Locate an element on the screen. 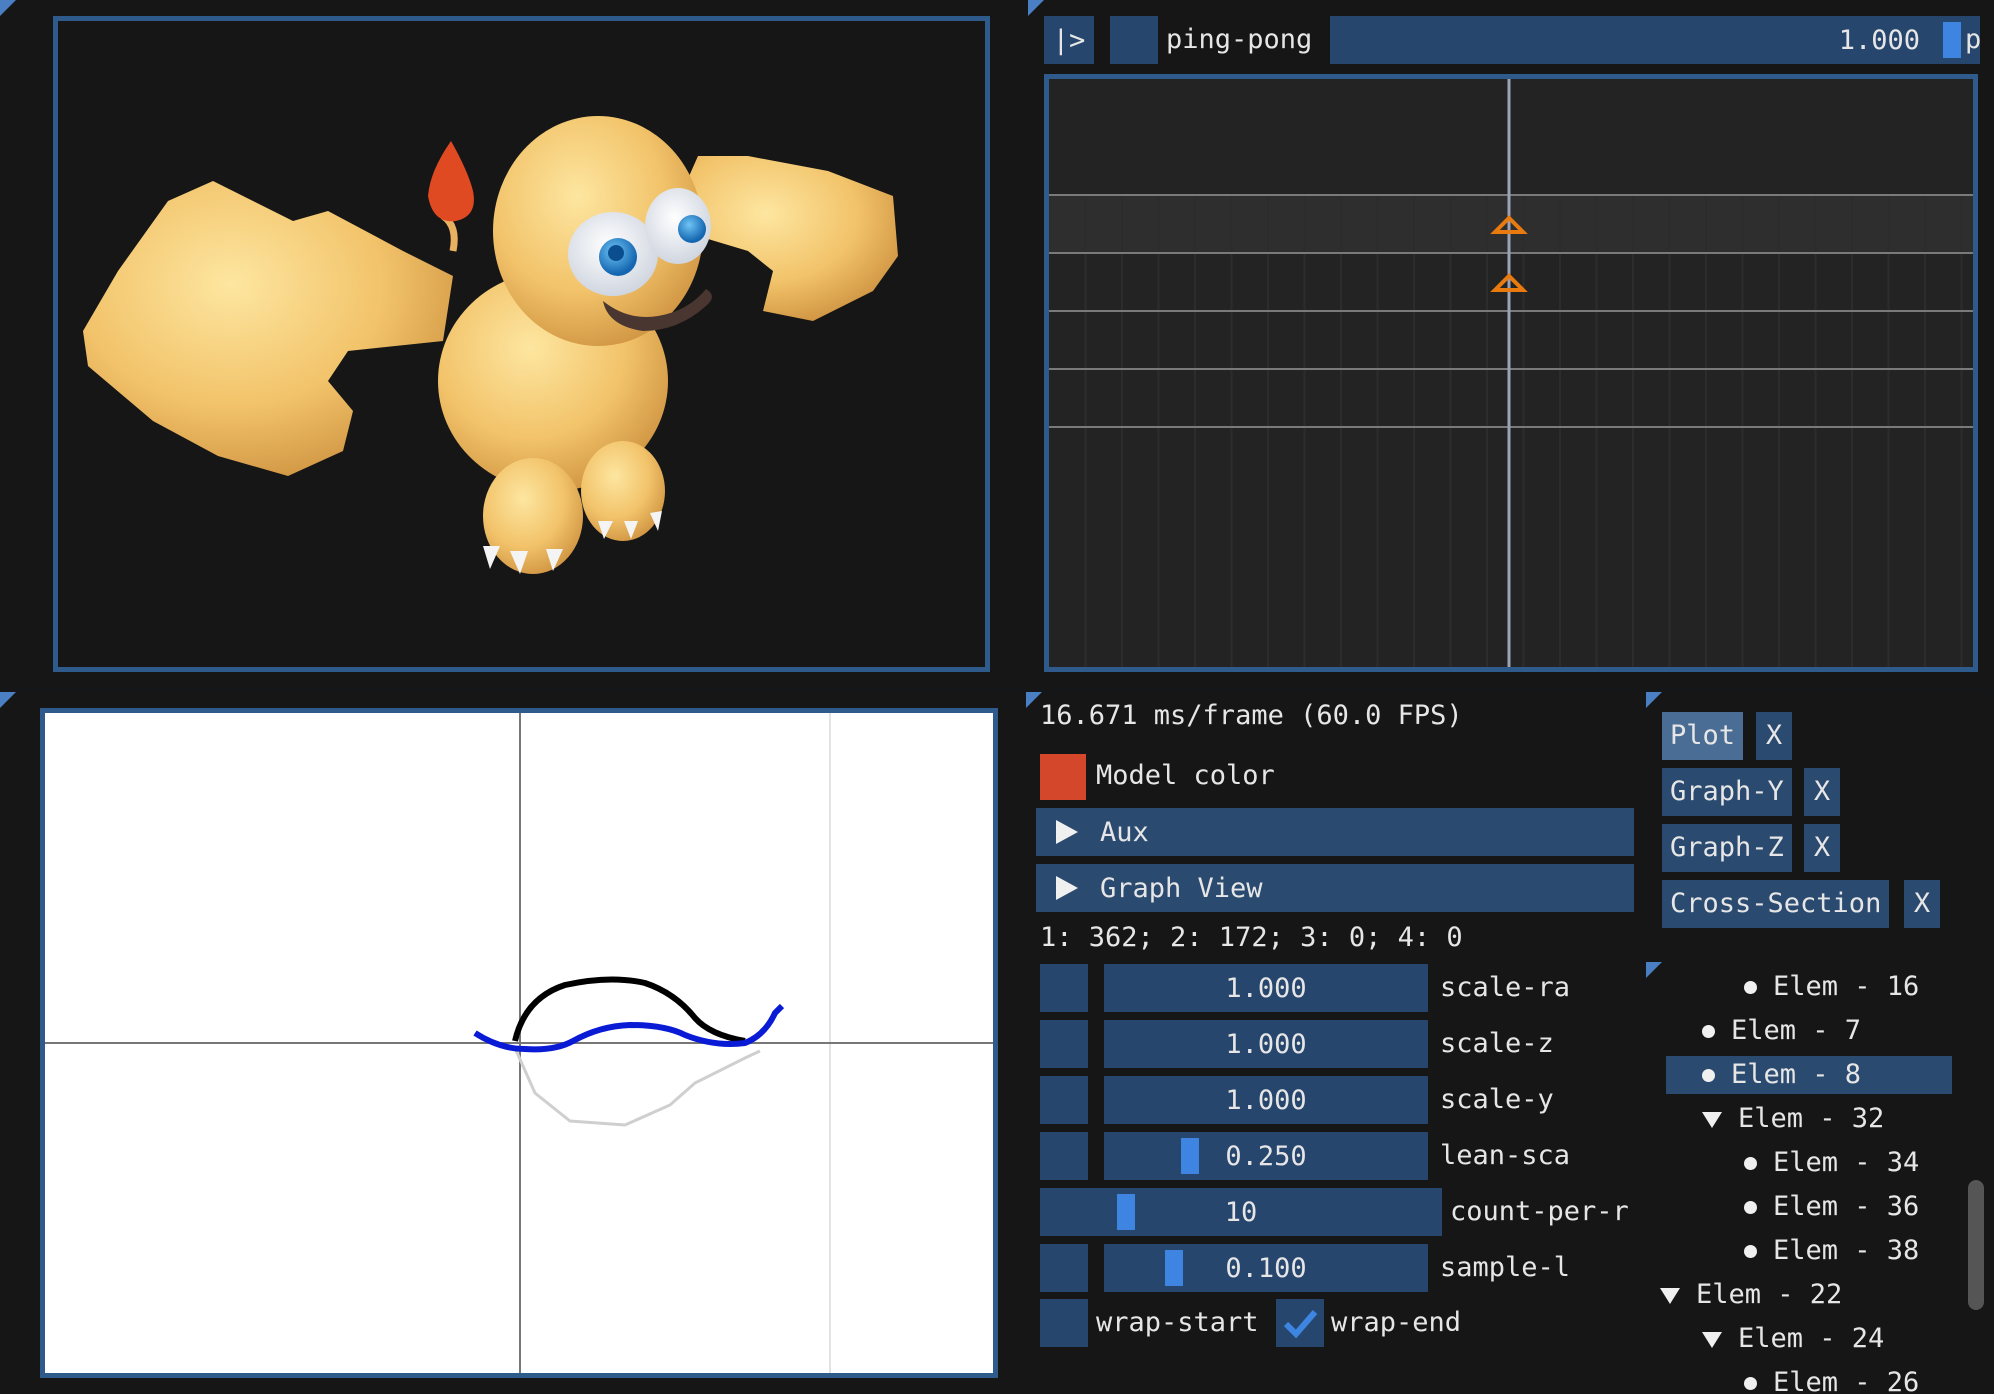 This screenshot has width=1994, height=1394. tree-item: Elem - 8 is located at coordinates (1809, 1075).